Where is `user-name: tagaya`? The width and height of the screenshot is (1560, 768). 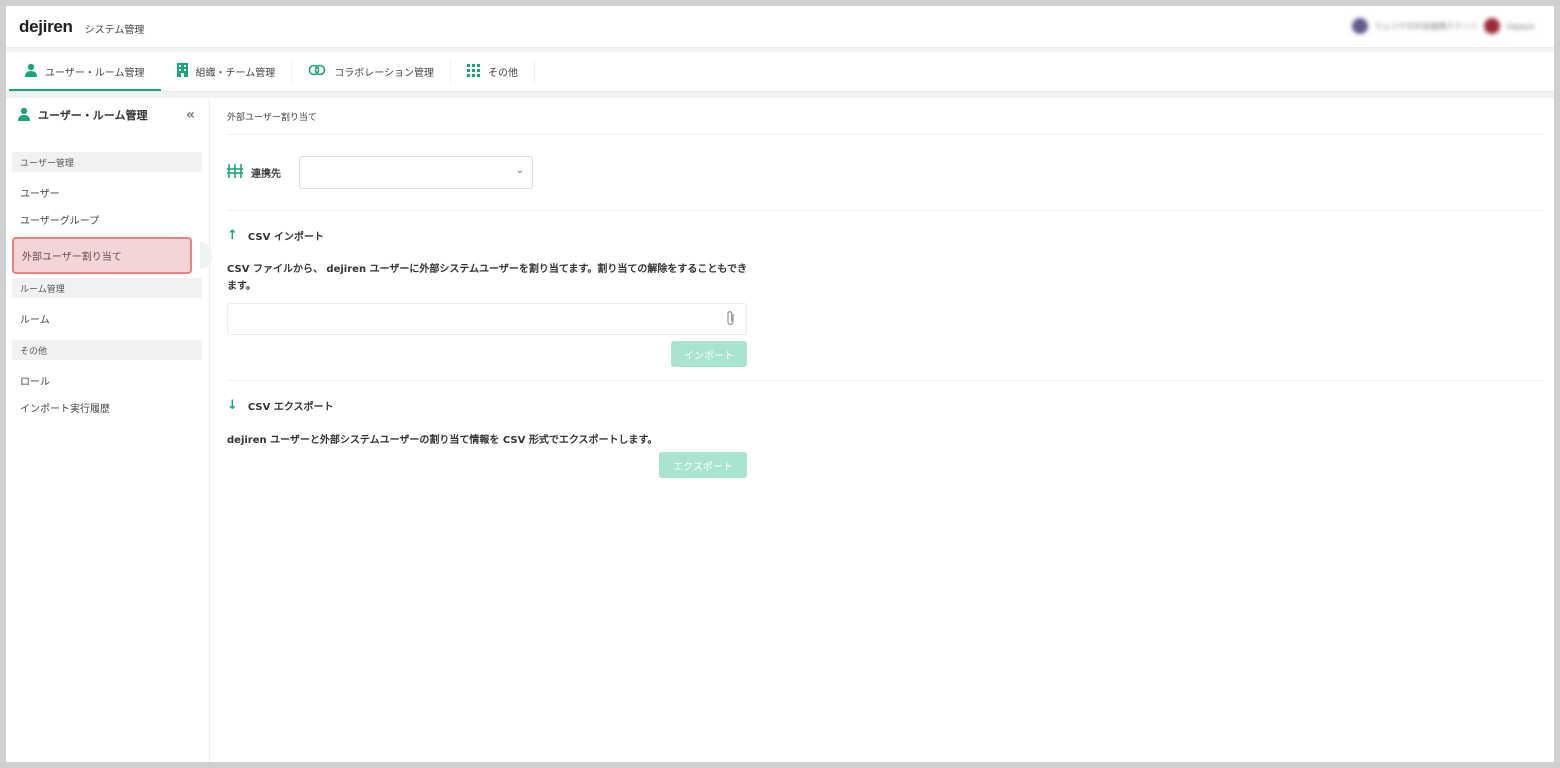
user-name: tagaya is located at coordinates (1520, 26).